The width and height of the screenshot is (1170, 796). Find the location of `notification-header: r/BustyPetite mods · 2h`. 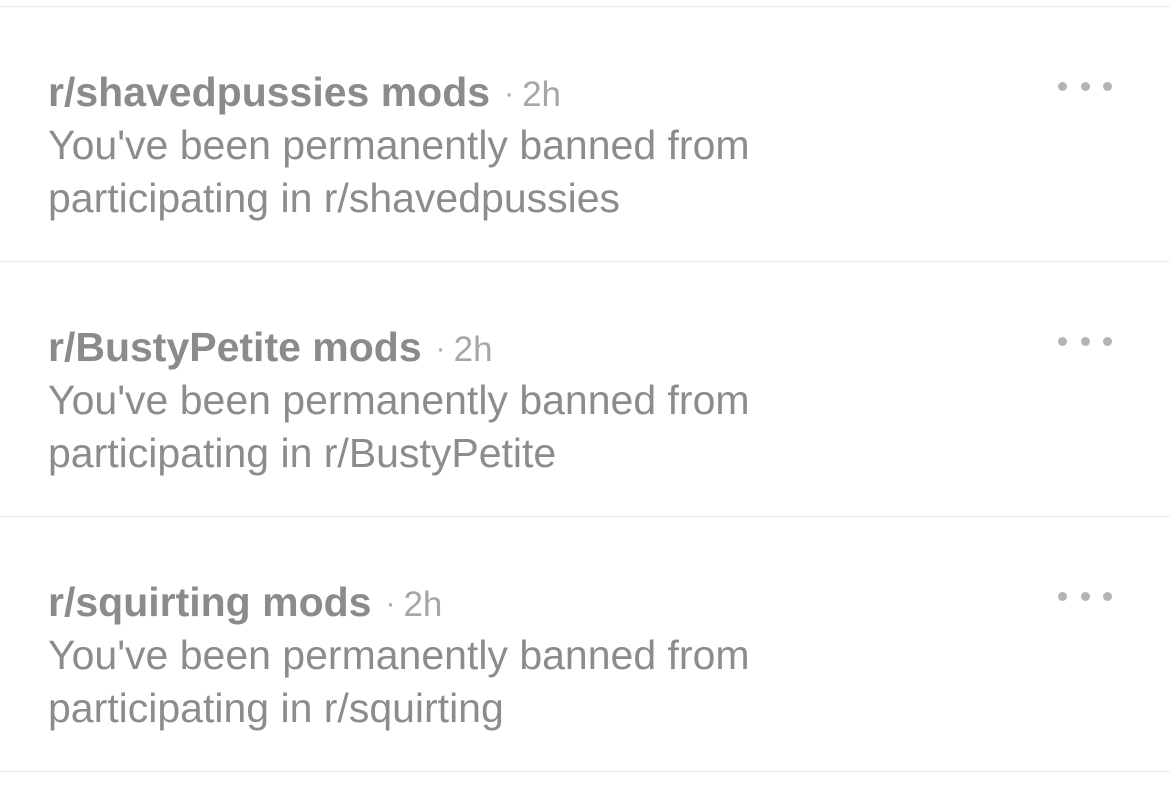

notification-header: r/BustyPetite mods · 2h is located at coordinates (270, 352).